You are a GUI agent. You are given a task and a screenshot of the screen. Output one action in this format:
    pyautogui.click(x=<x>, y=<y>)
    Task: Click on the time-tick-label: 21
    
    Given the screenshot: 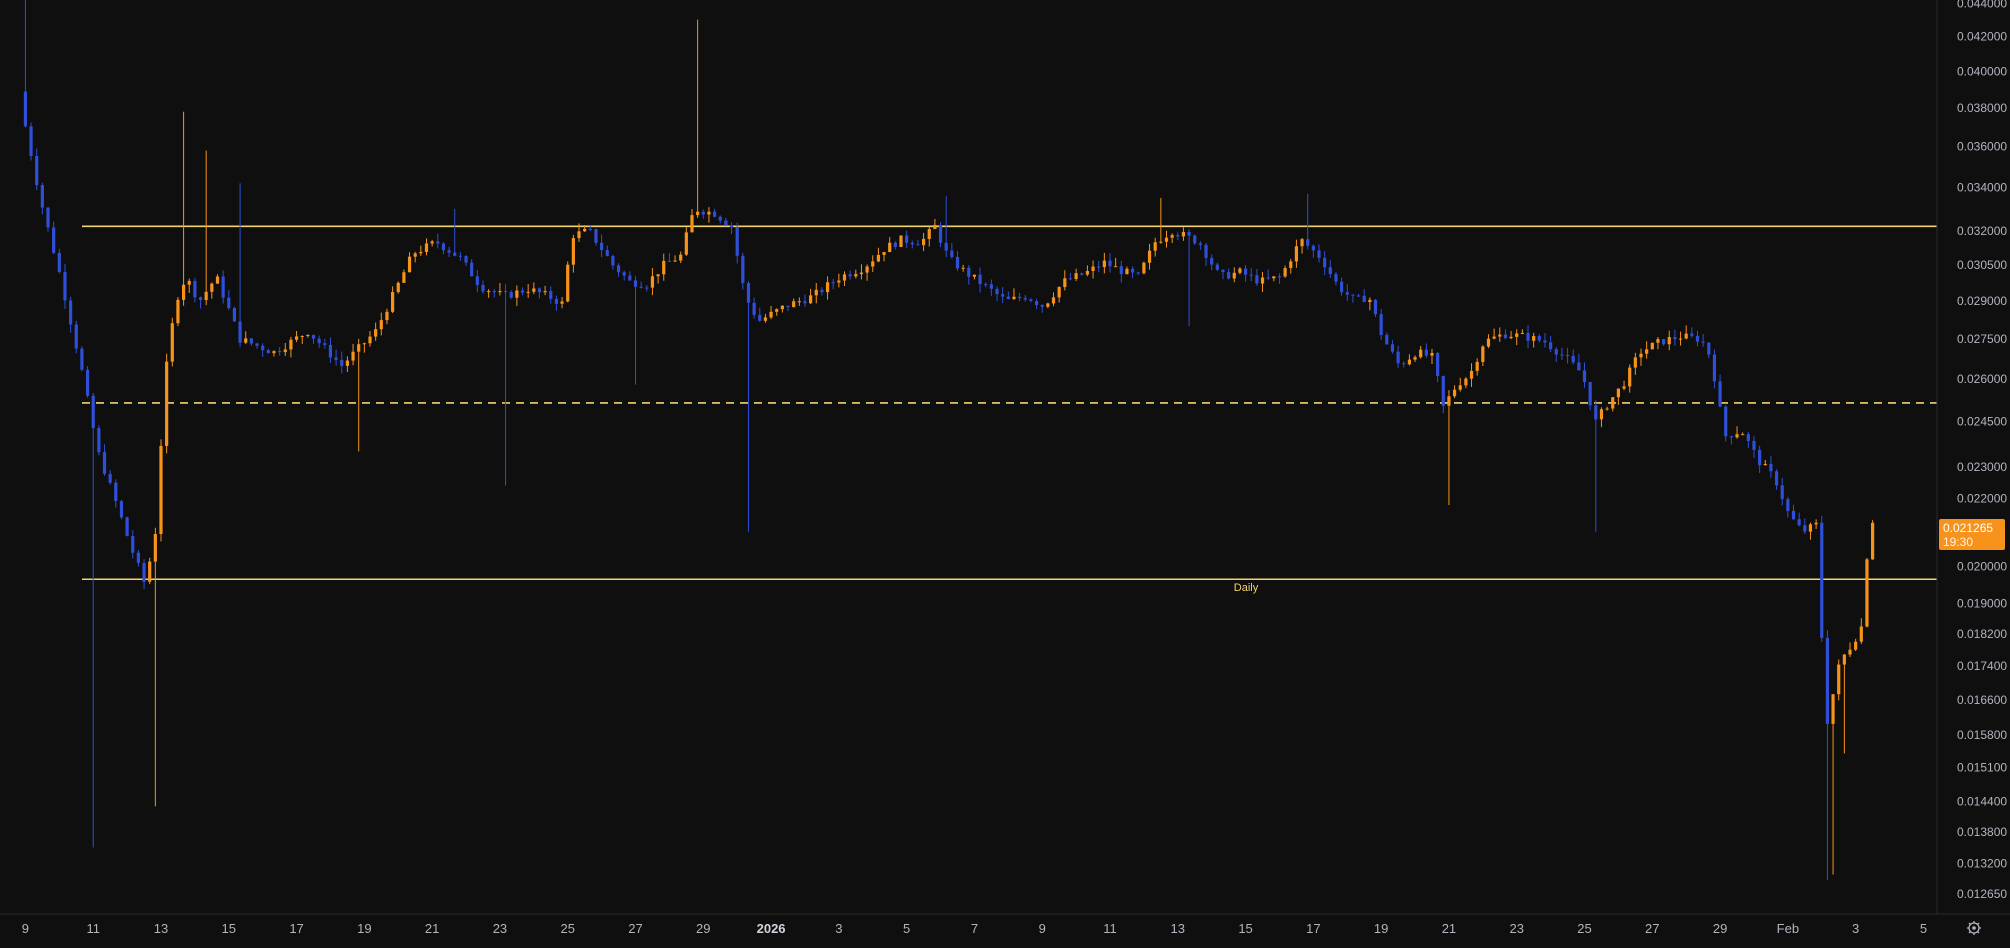 What is the action you would take?
    pyautogui.click(x=432, y=928)
    